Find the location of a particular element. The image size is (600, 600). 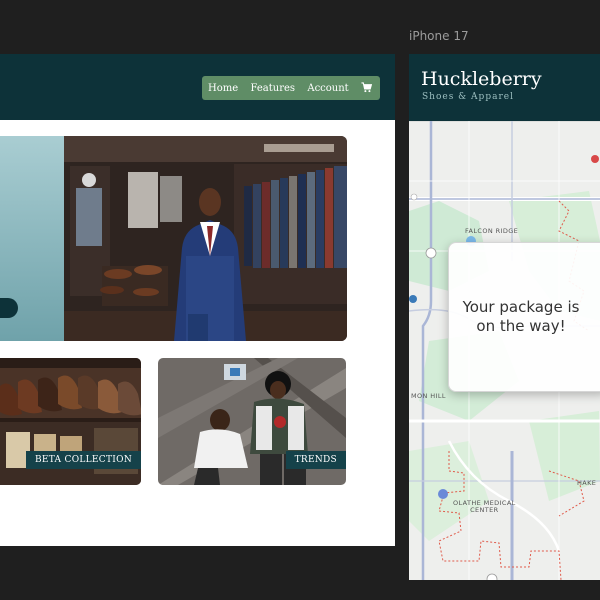

delivery-toast-text: Your package is on the way! is located at coordinates (521, 316).